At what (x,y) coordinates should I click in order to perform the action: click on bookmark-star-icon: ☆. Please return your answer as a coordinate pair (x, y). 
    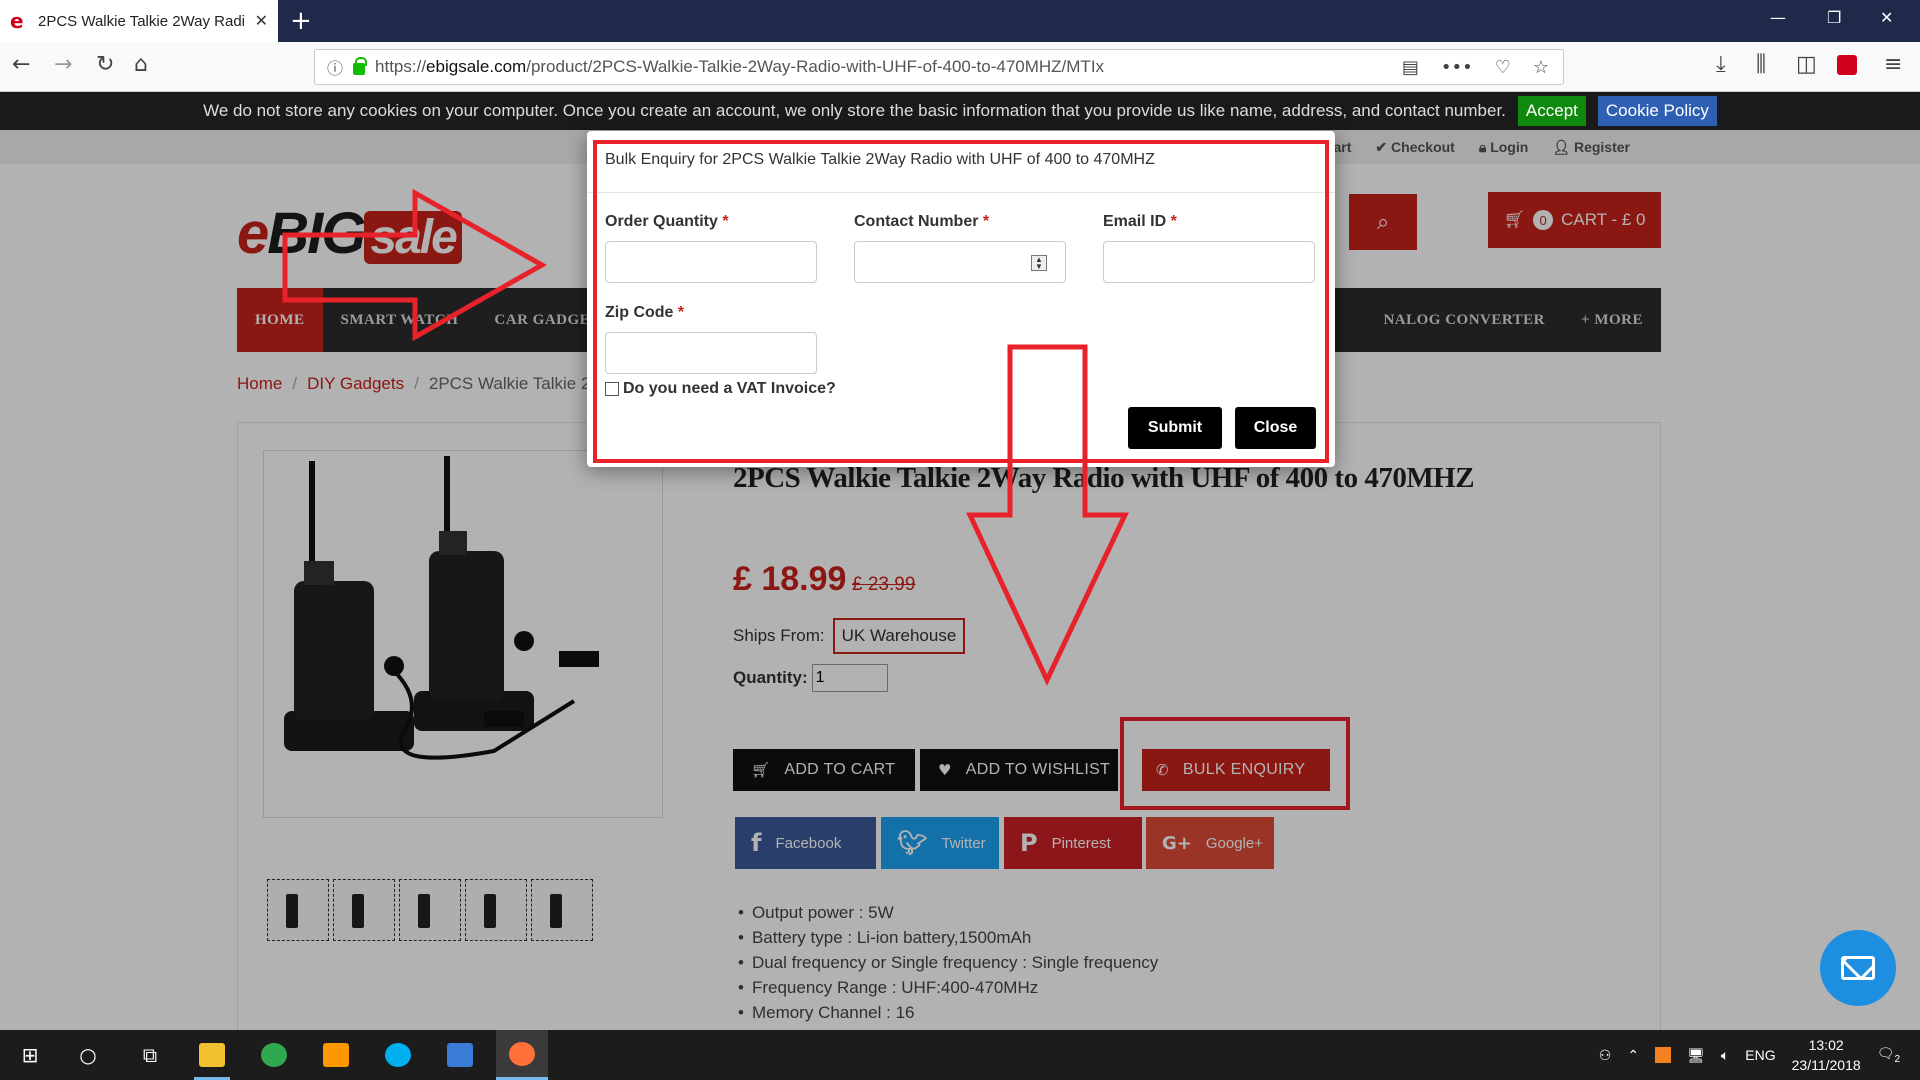
    Looking at the image, I should click on (1541, 67).